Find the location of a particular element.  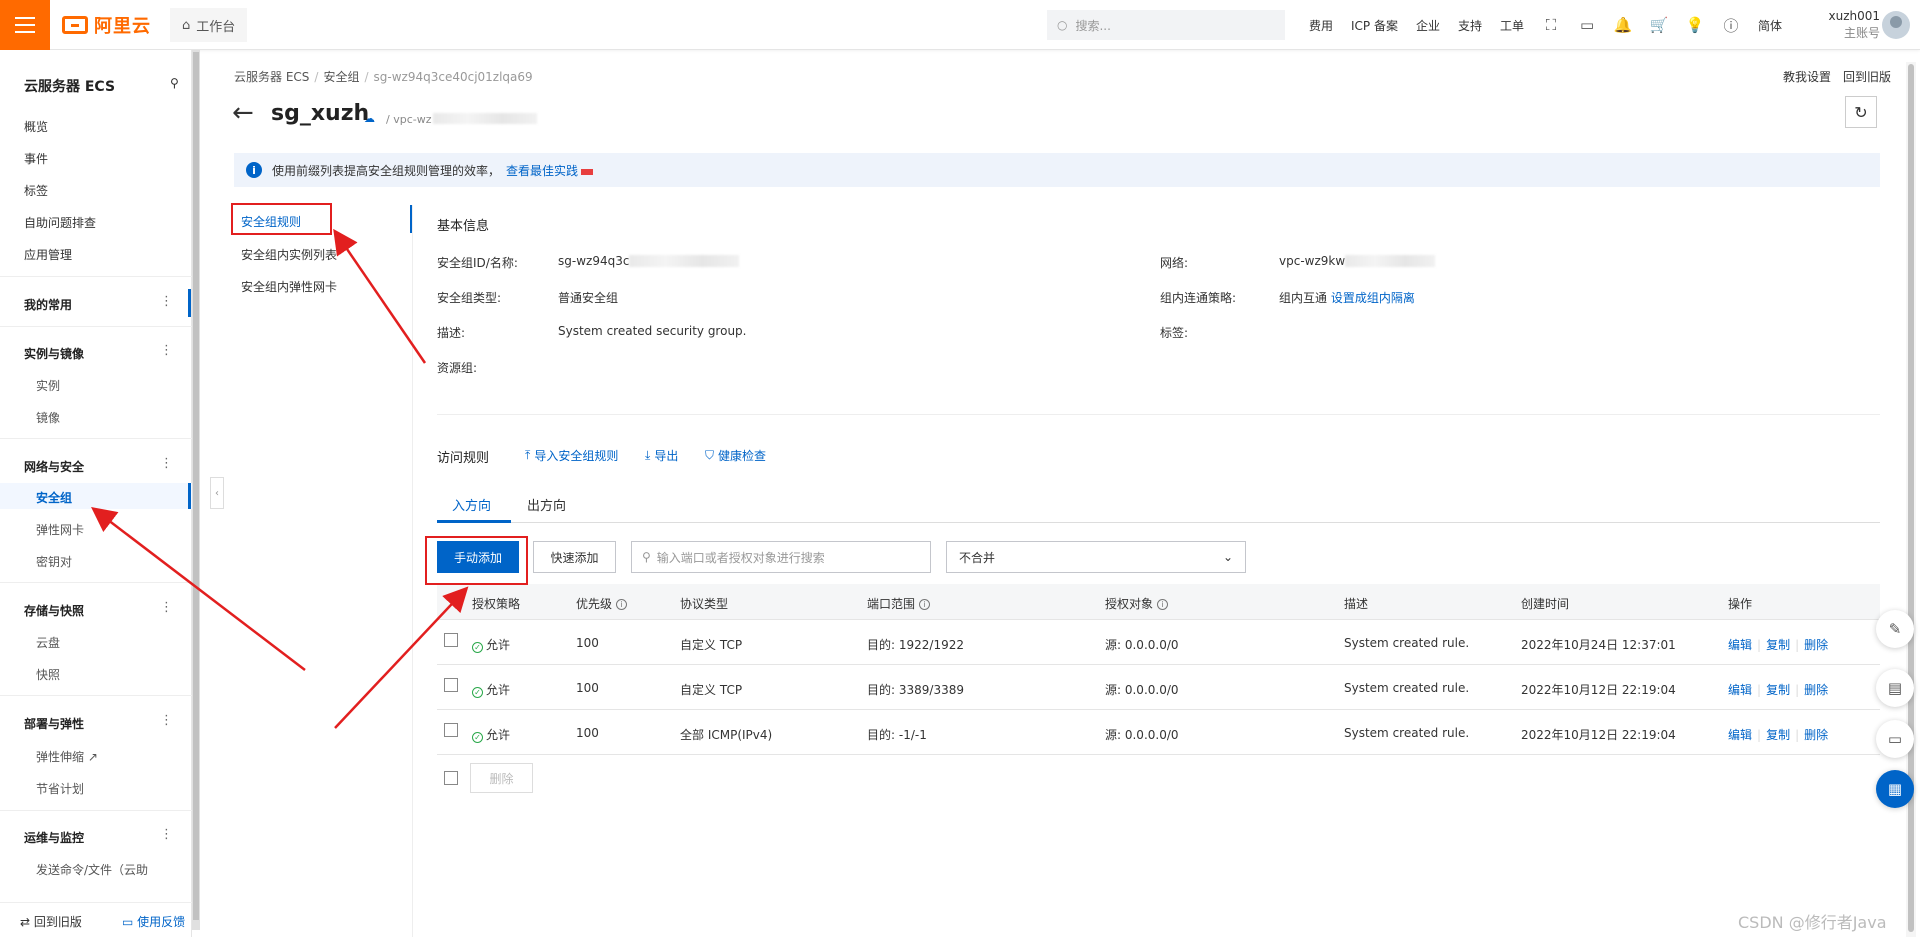

old-version-link: 回到旧版 is located at coordinates (1867, 77).